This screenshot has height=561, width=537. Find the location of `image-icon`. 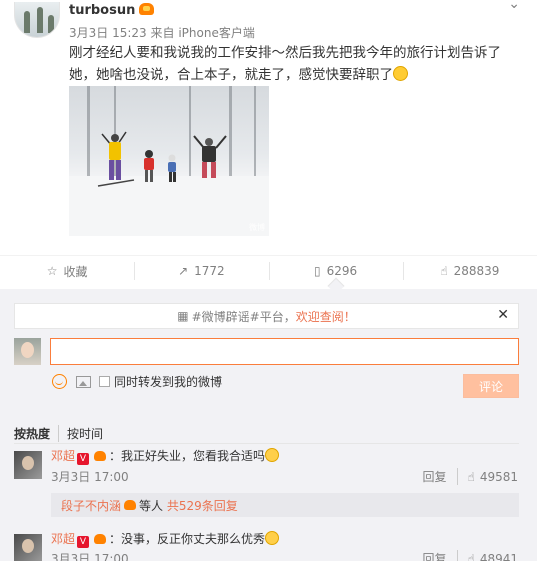

image-icon is located at coordinates (83, 381).